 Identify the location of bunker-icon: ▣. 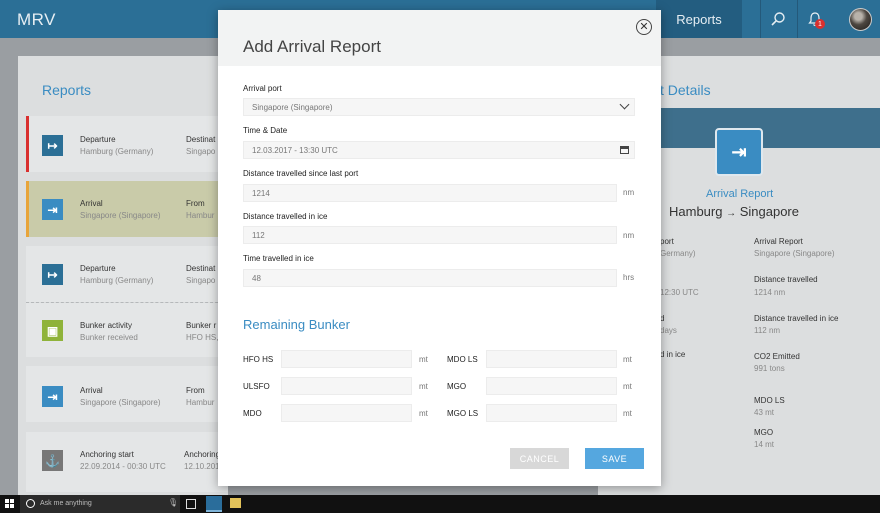
(52, 330).